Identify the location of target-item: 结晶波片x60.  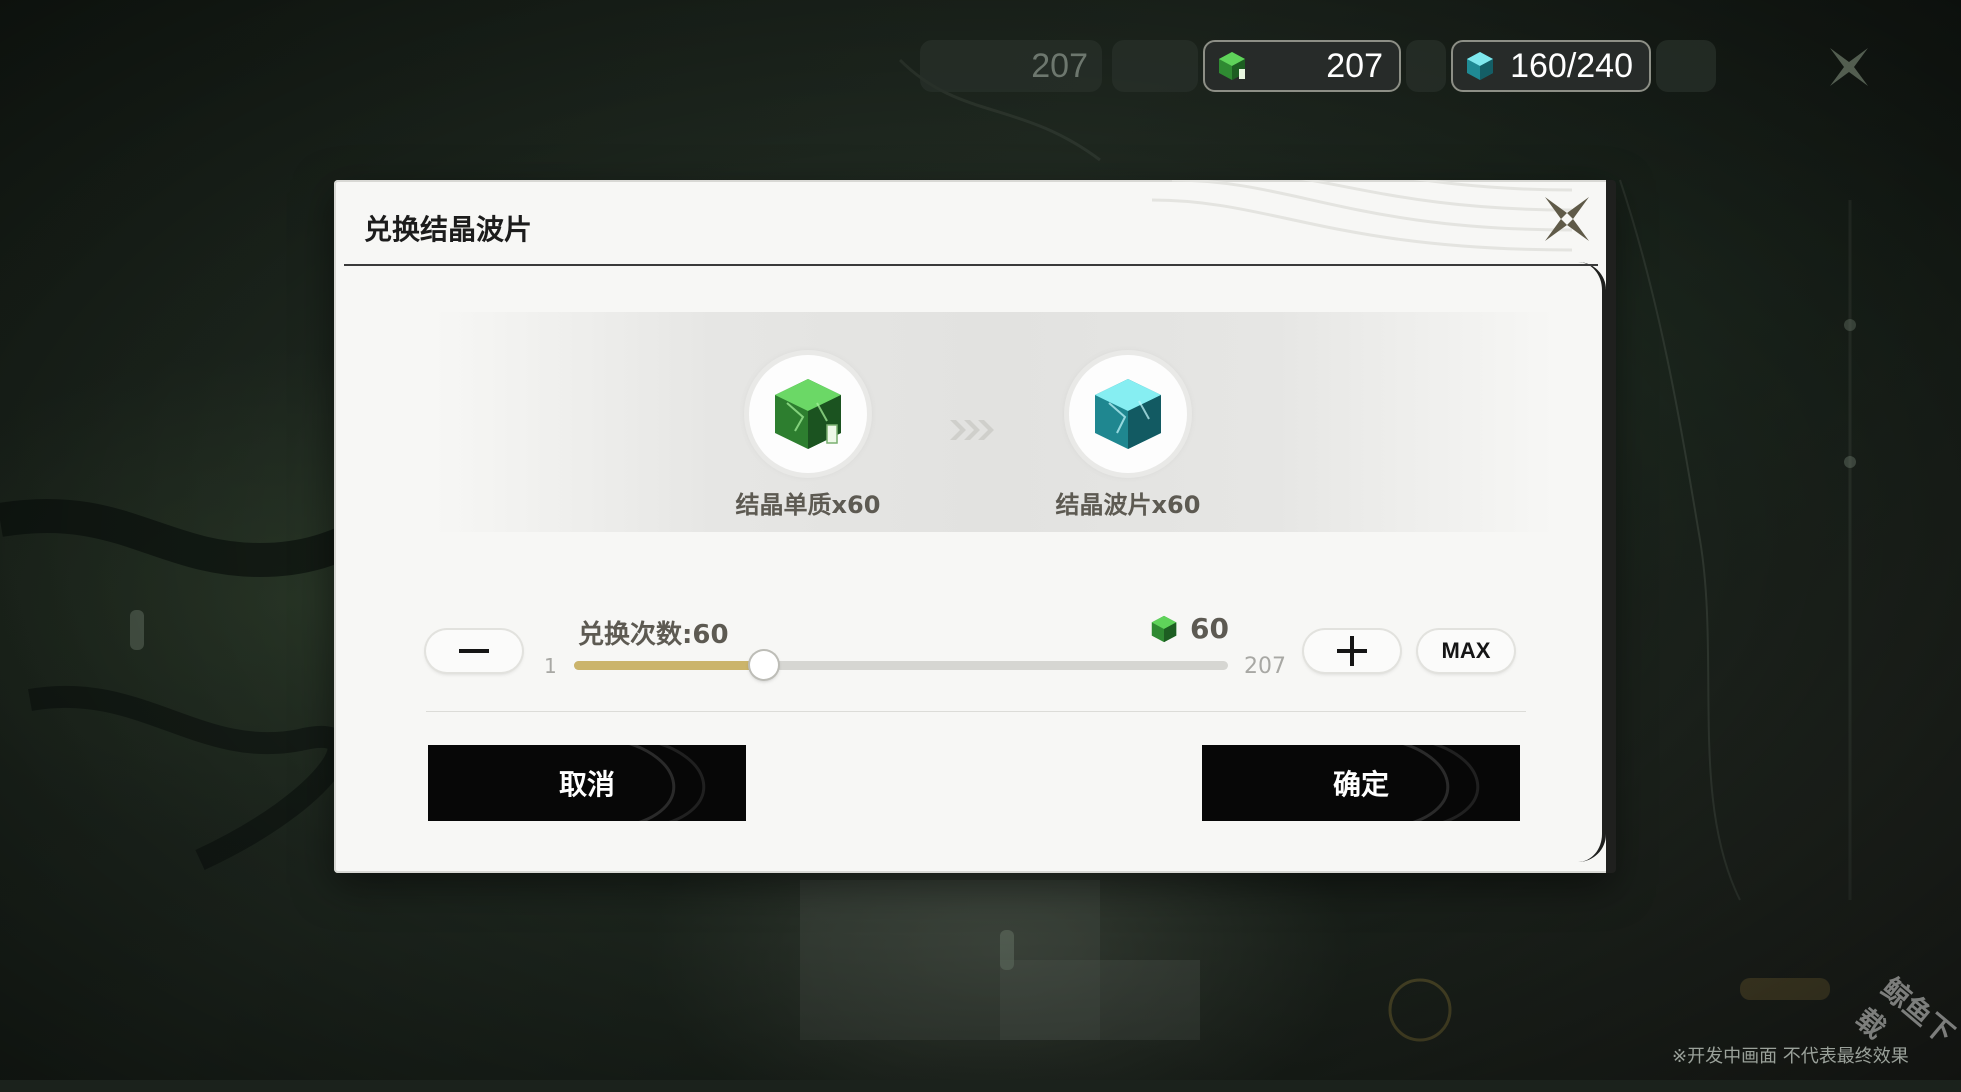
(1128, 437).